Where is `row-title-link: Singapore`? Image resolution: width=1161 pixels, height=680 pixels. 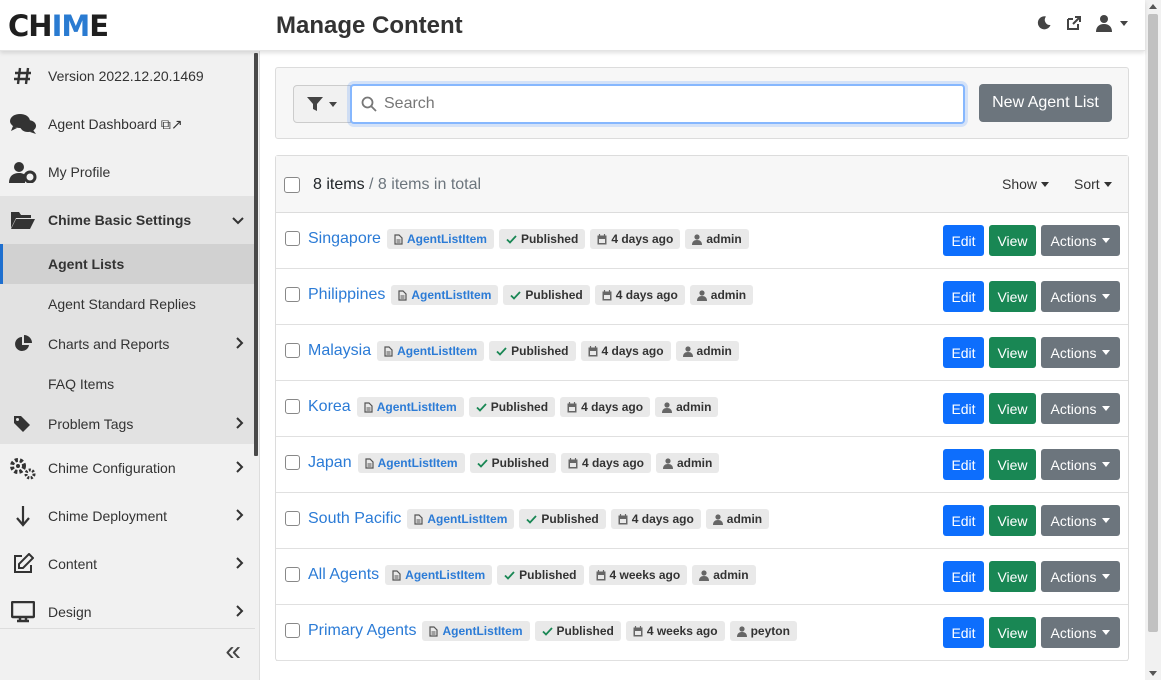
row-title-link: Singapore is located at coordinates (344, 239).